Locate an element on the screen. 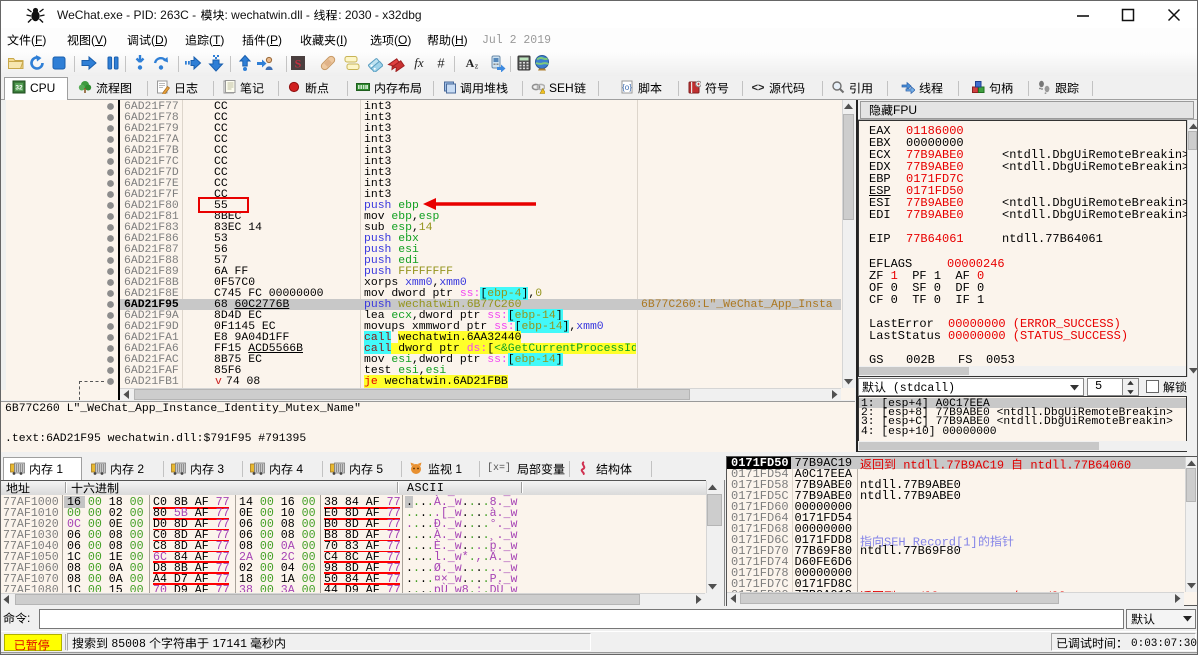 The height and width of the screenshot is (655, 1198). svg-text: 32 is located at coordinates (19, 88).